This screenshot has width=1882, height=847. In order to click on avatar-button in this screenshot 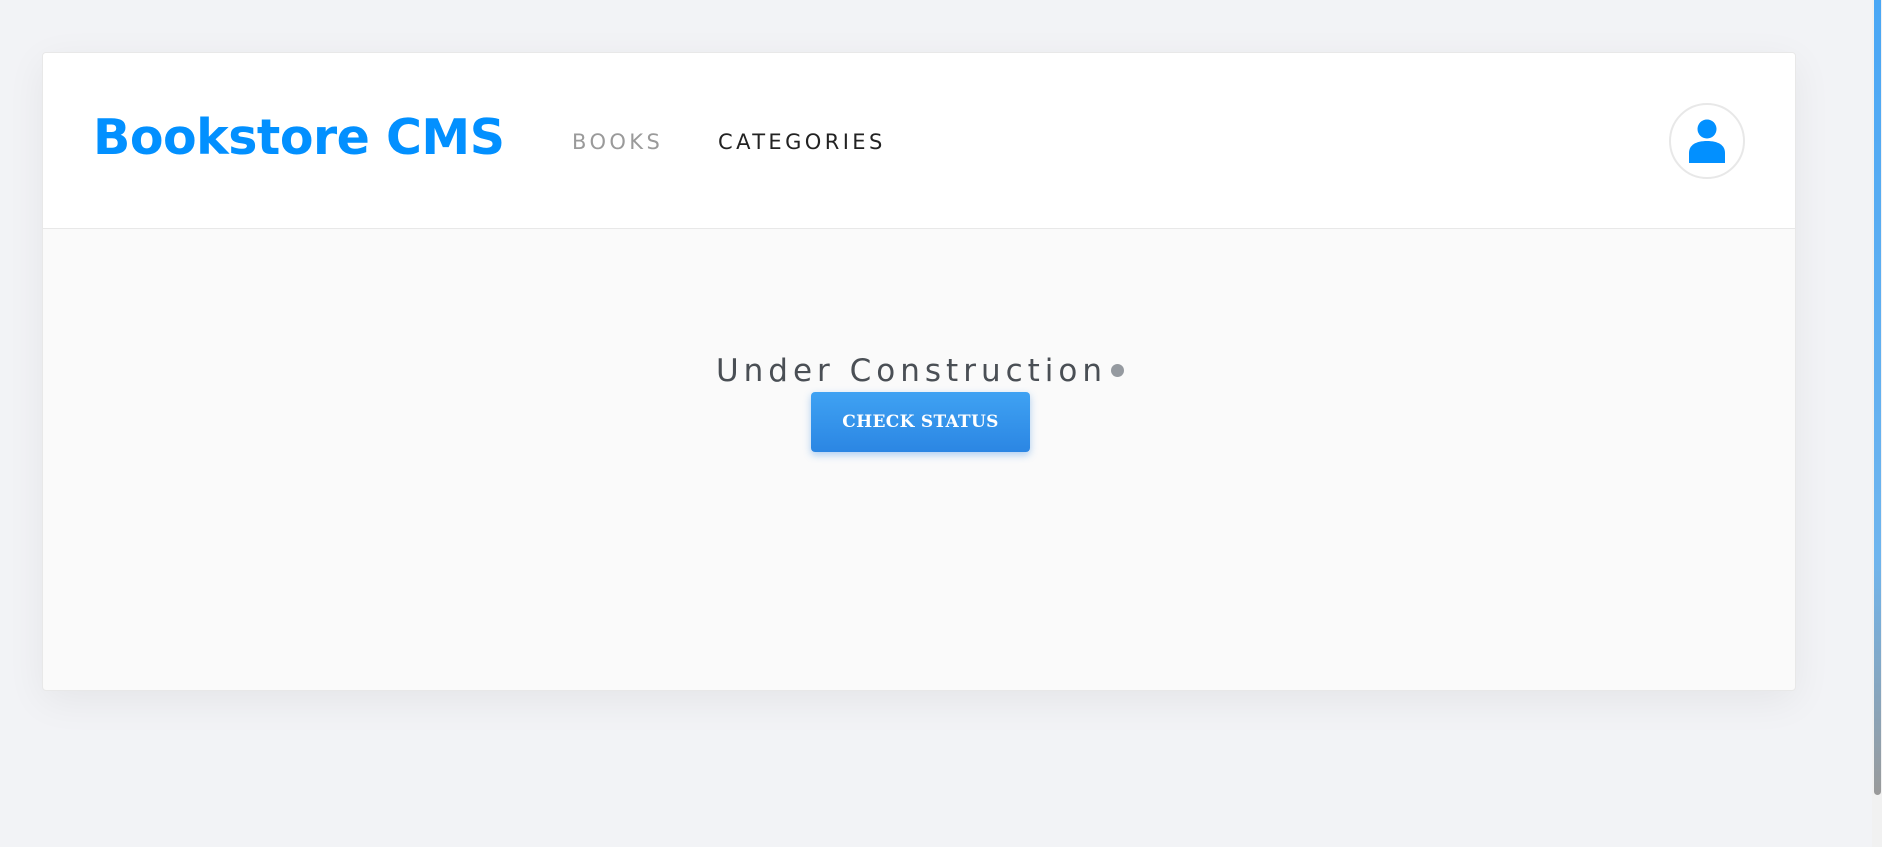, I will do `click(1707, 141)`.